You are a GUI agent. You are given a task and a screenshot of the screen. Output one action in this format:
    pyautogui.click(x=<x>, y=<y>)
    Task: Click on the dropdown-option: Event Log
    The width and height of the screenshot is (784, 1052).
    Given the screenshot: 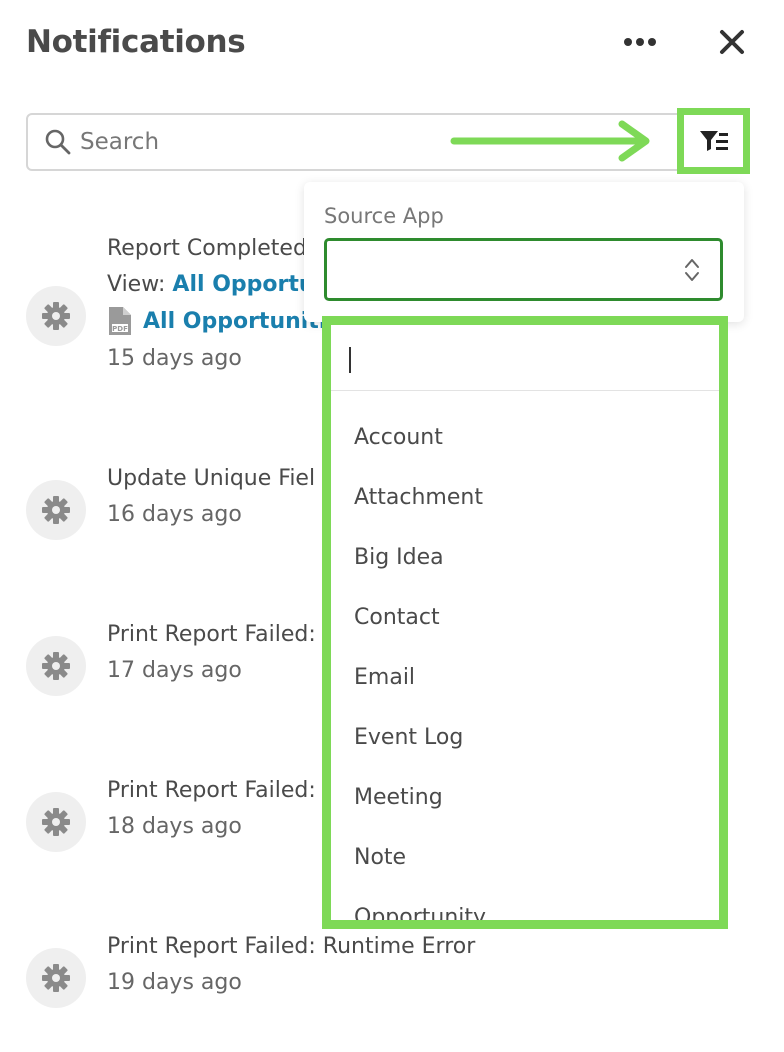 What is the action you would take?
    pyautogui.click(x=408, y=737)
    